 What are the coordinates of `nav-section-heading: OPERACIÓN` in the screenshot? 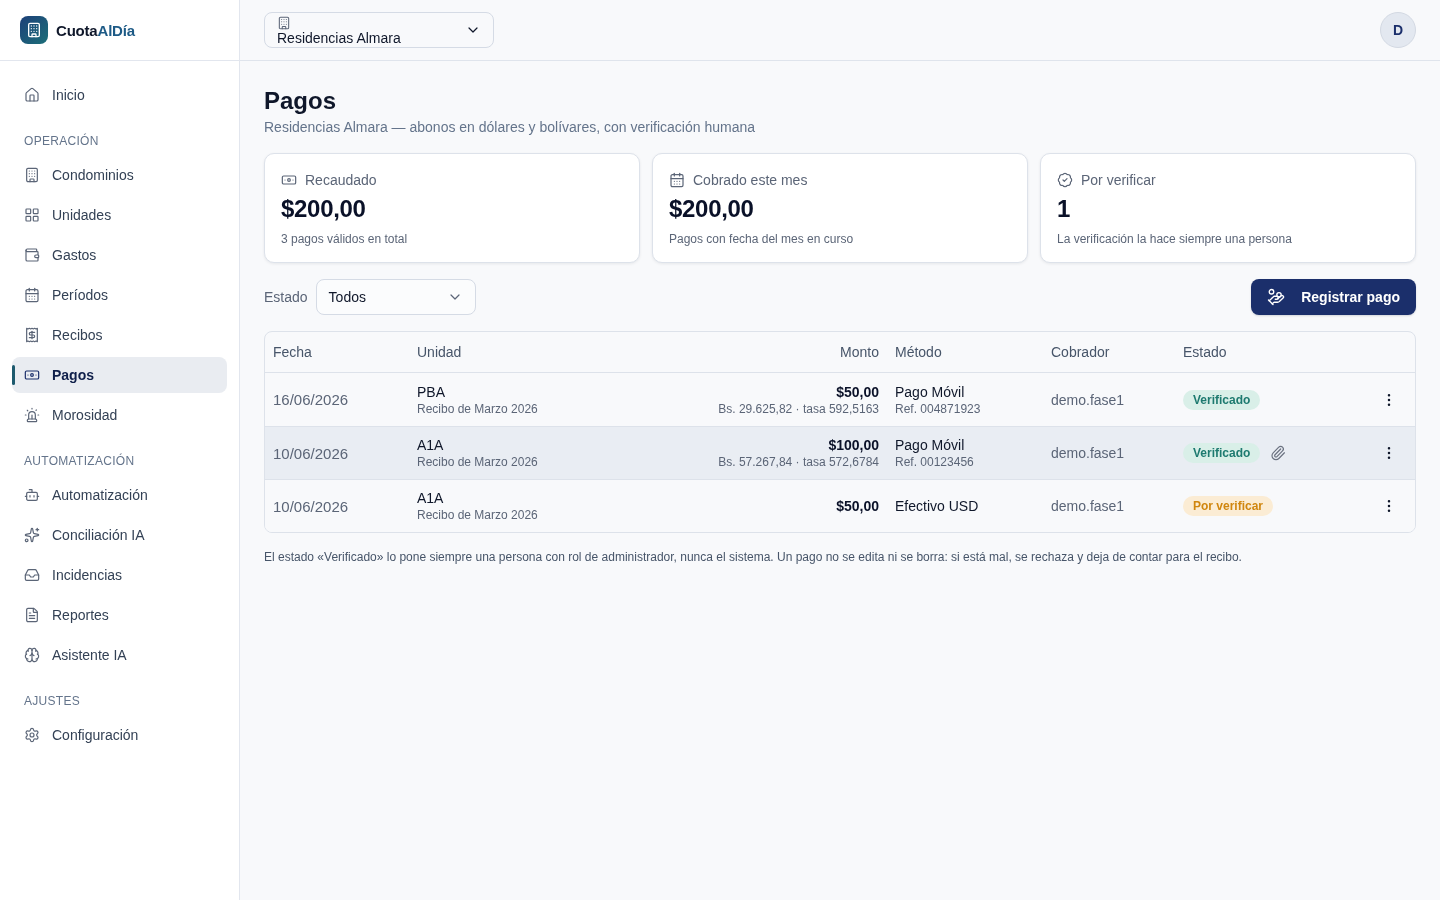 It's located at (61, 141).